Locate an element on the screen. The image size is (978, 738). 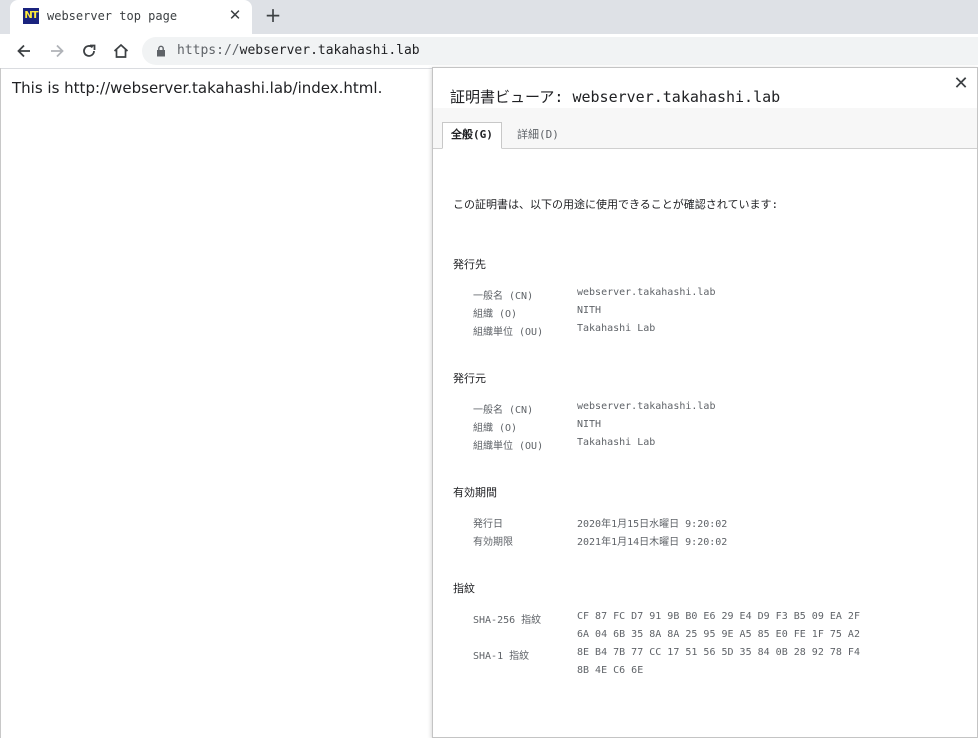
fingerprints-heading: 指紋 is located at coordinates (464, 588).